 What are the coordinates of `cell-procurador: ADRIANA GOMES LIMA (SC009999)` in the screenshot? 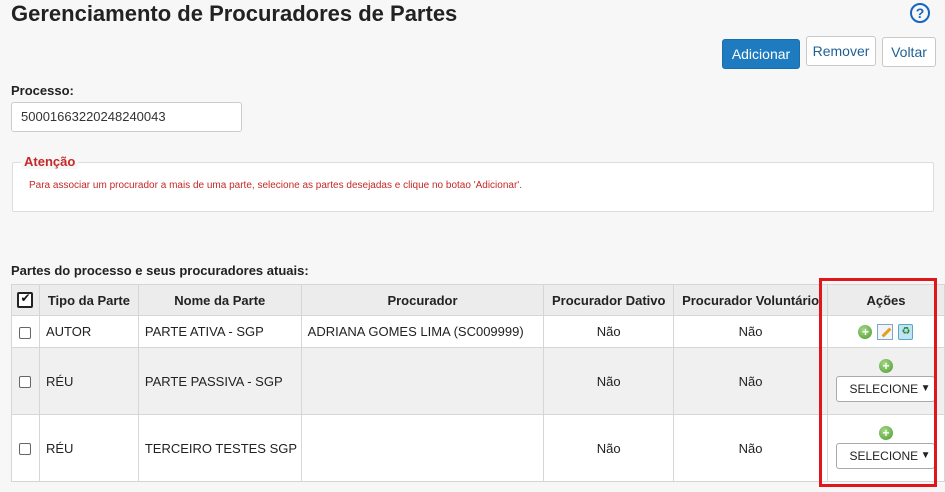 It's located at (422, 331).